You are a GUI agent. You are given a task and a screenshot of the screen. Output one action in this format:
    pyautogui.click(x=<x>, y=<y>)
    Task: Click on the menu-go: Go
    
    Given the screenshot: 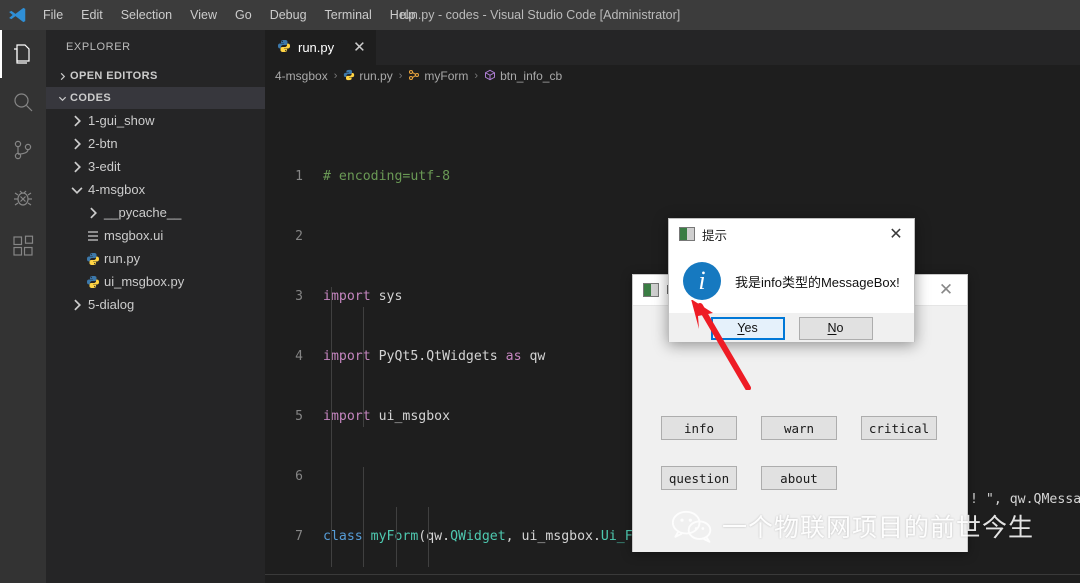 What is the action you would take?
    pyautogui.click(x=243, y=15)
    